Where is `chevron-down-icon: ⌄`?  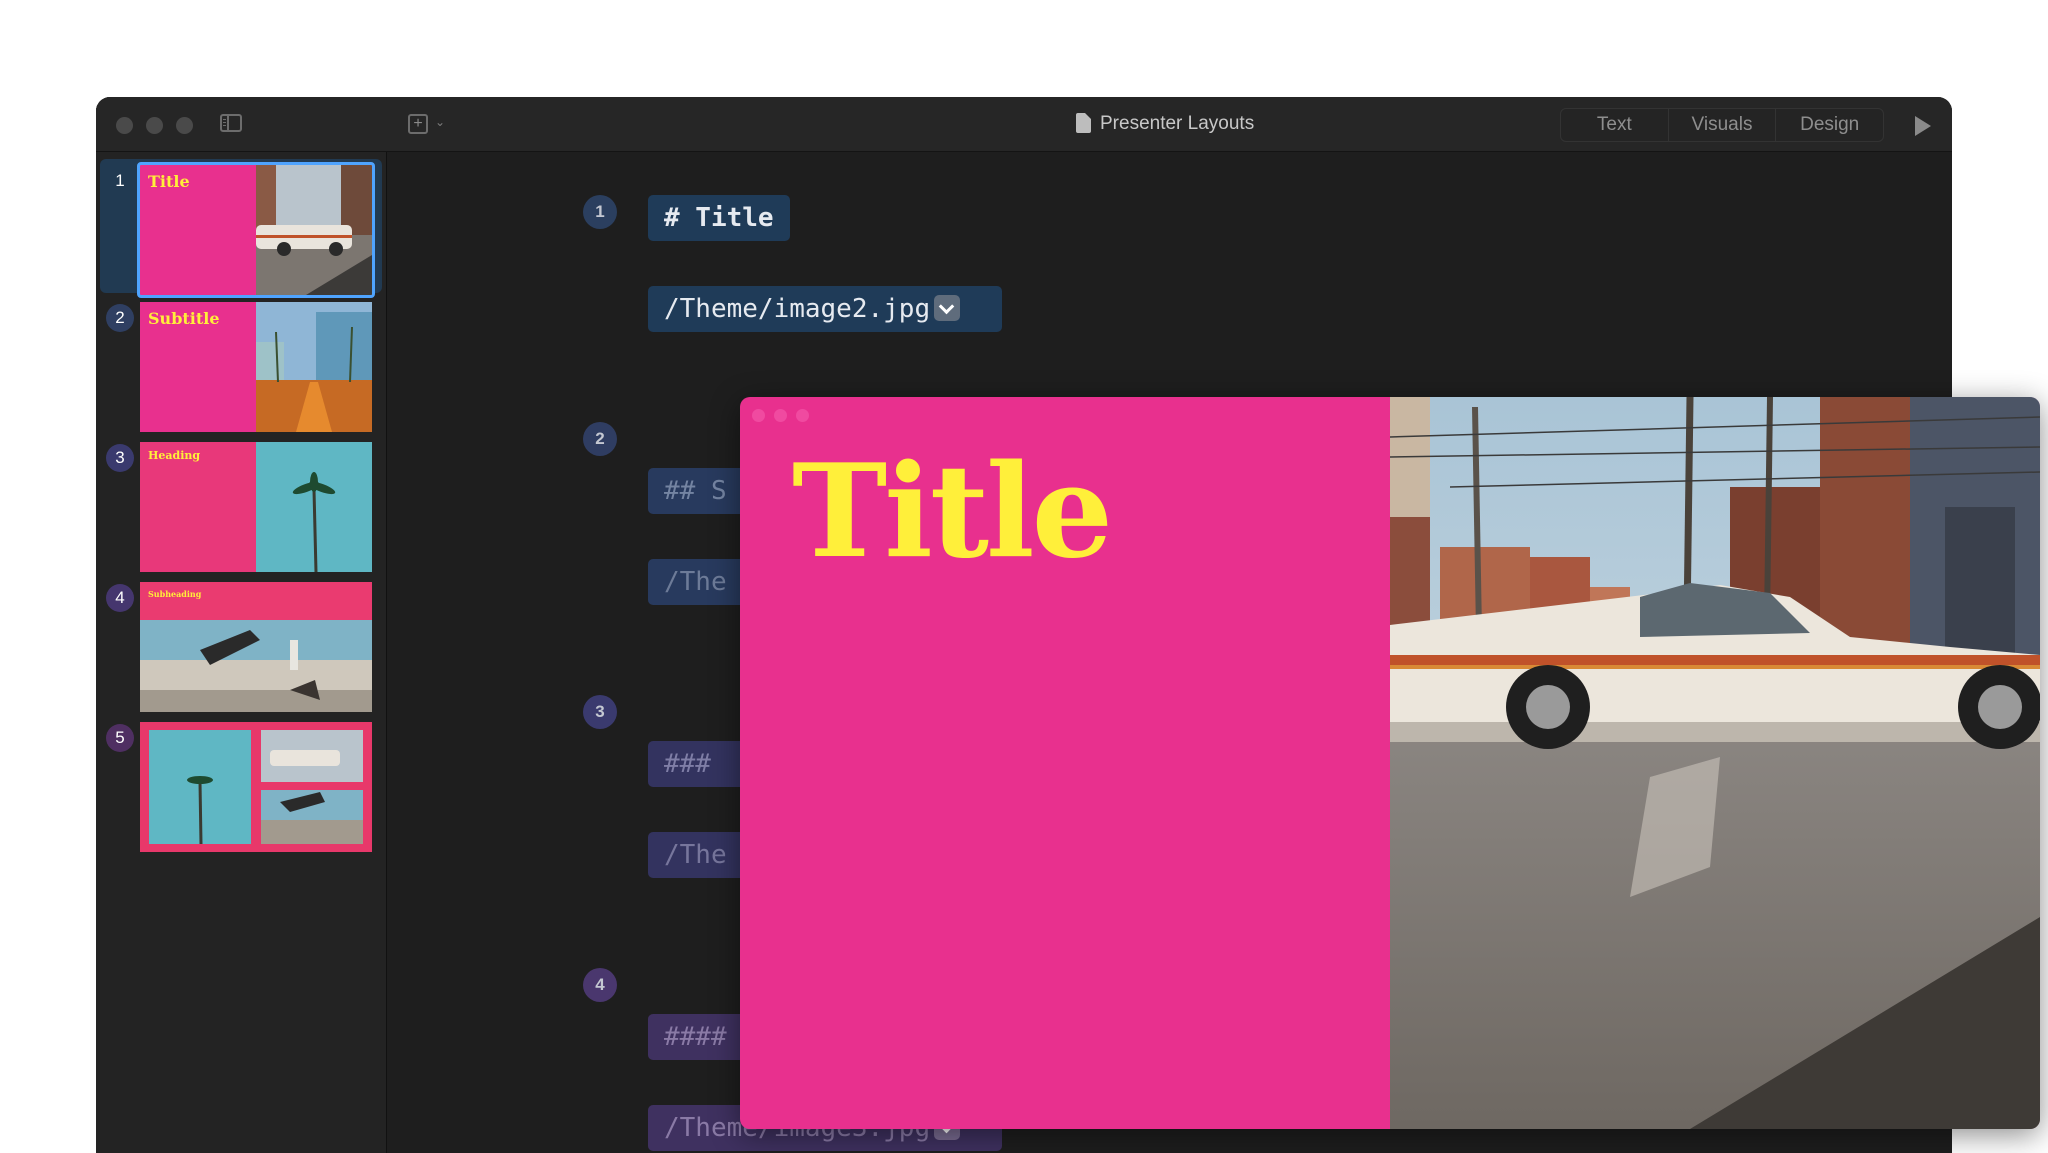
chevron-down-icon: ⌄ is located at coordinates (440, 122).